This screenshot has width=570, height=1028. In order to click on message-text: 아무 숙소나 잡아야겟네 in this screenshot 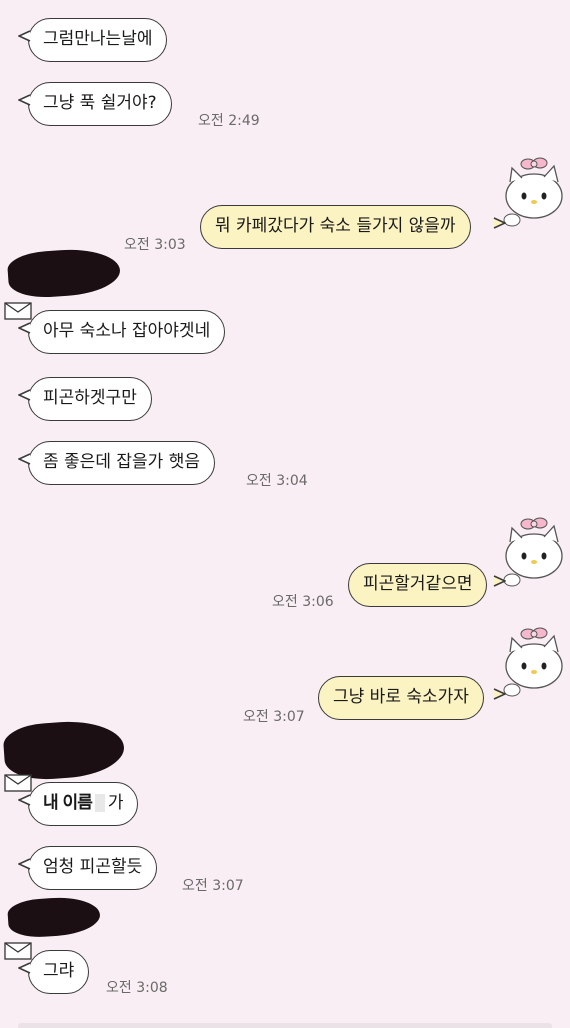, I will do `click(127, 331)`.